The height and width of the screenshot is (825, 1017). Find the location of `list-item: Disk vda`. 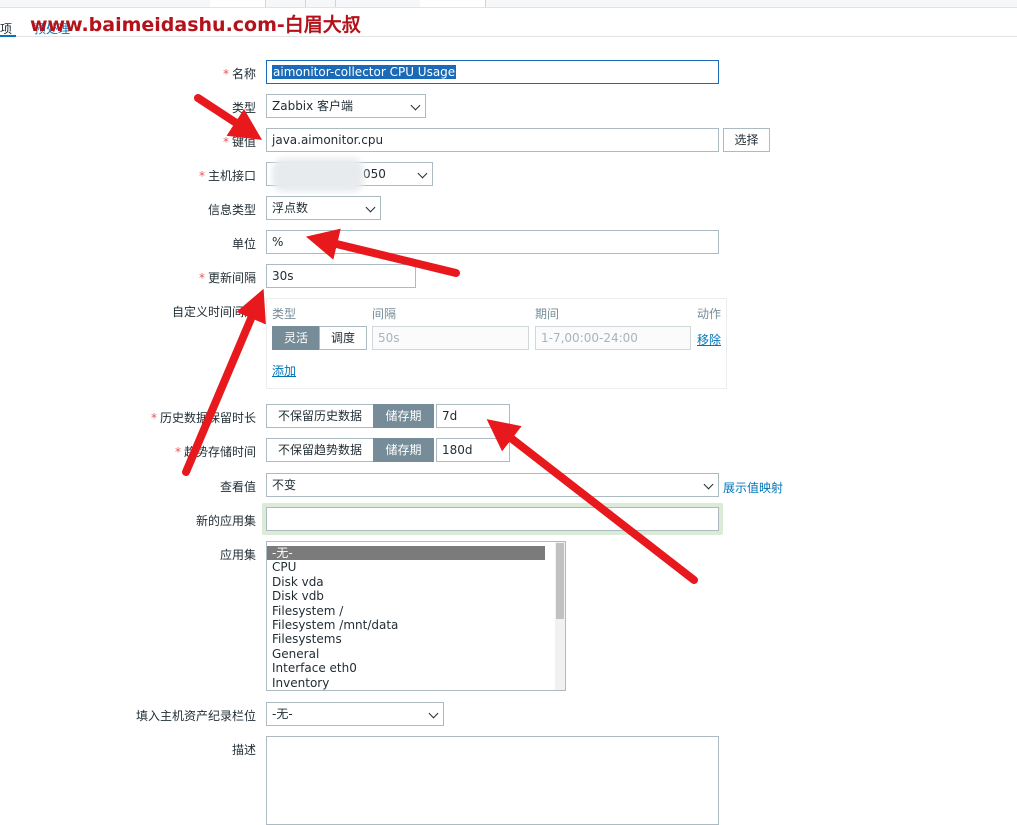

list-item: Disk vda is located at coordinates (416, 582).